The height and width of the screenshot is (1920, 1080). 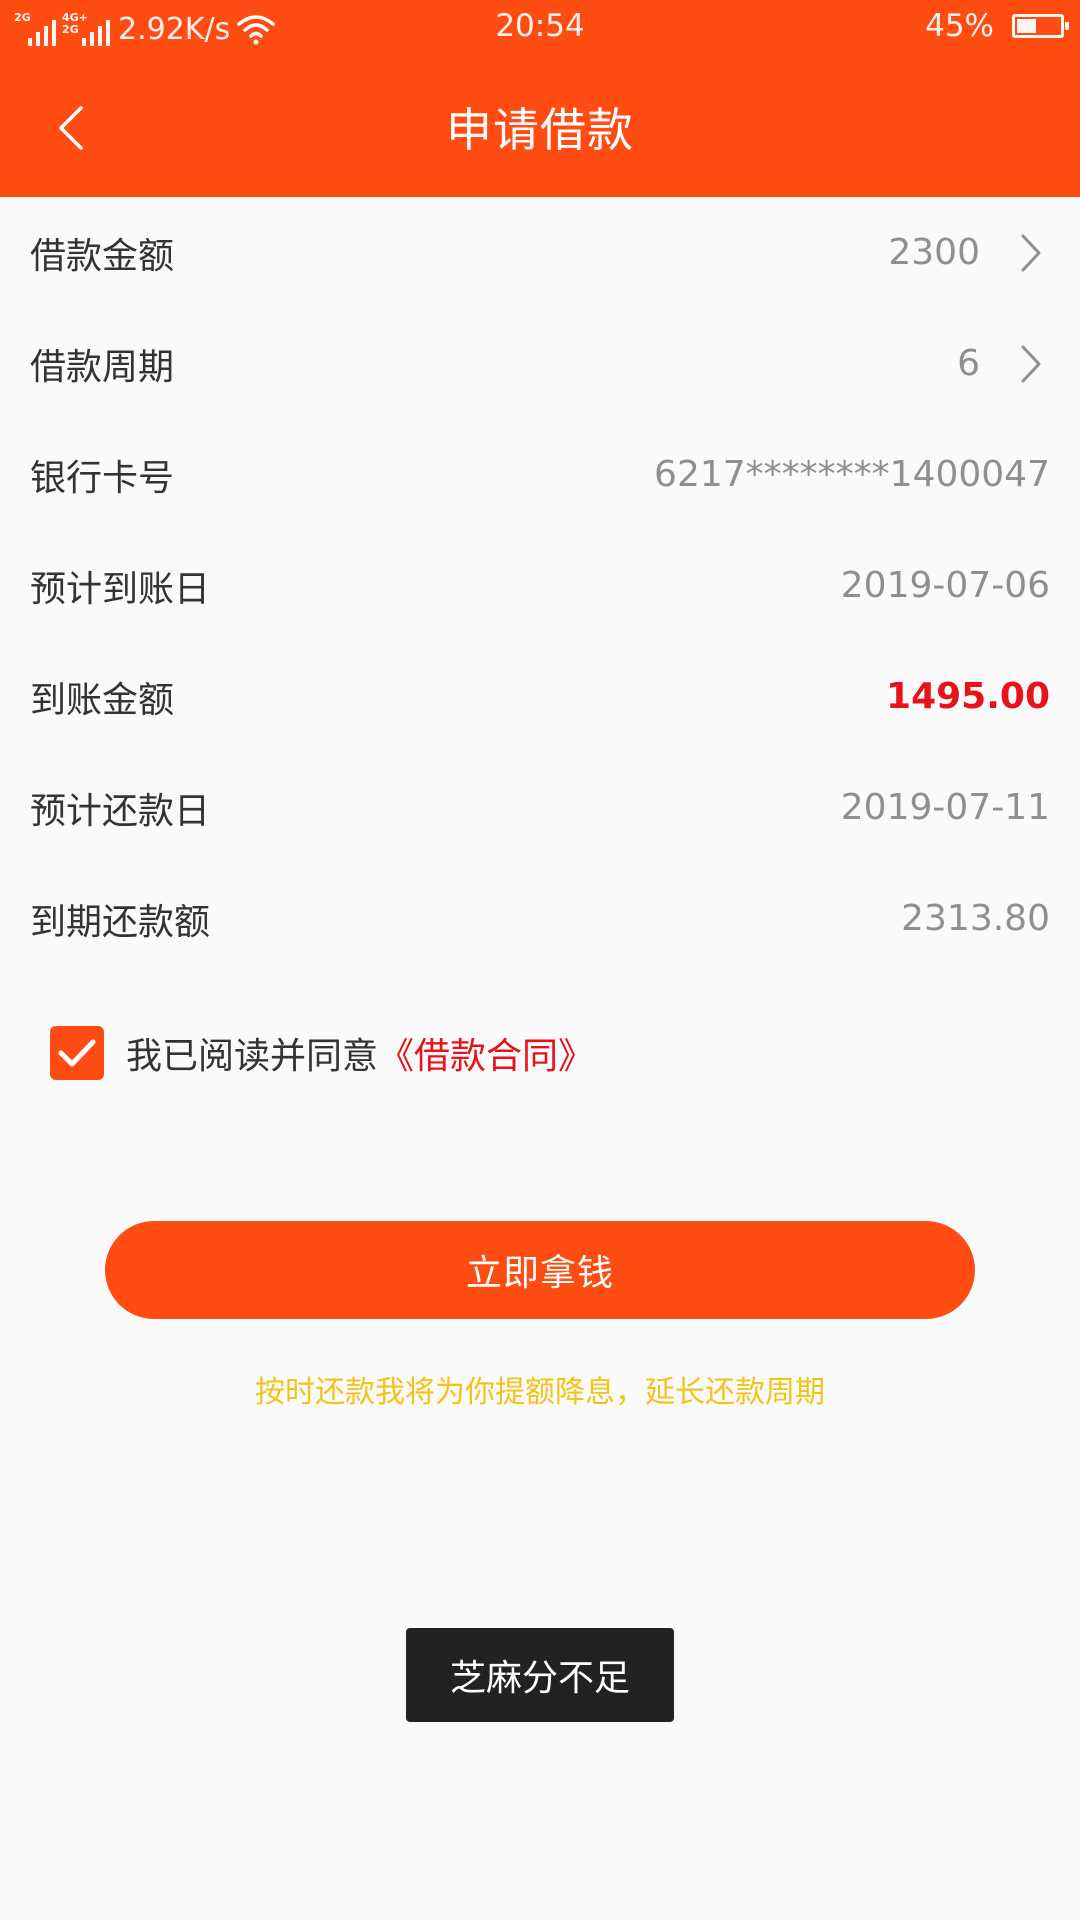 I want to click on expected-arrival-date-value: 2019-07-06, so click(x=945, y=585).